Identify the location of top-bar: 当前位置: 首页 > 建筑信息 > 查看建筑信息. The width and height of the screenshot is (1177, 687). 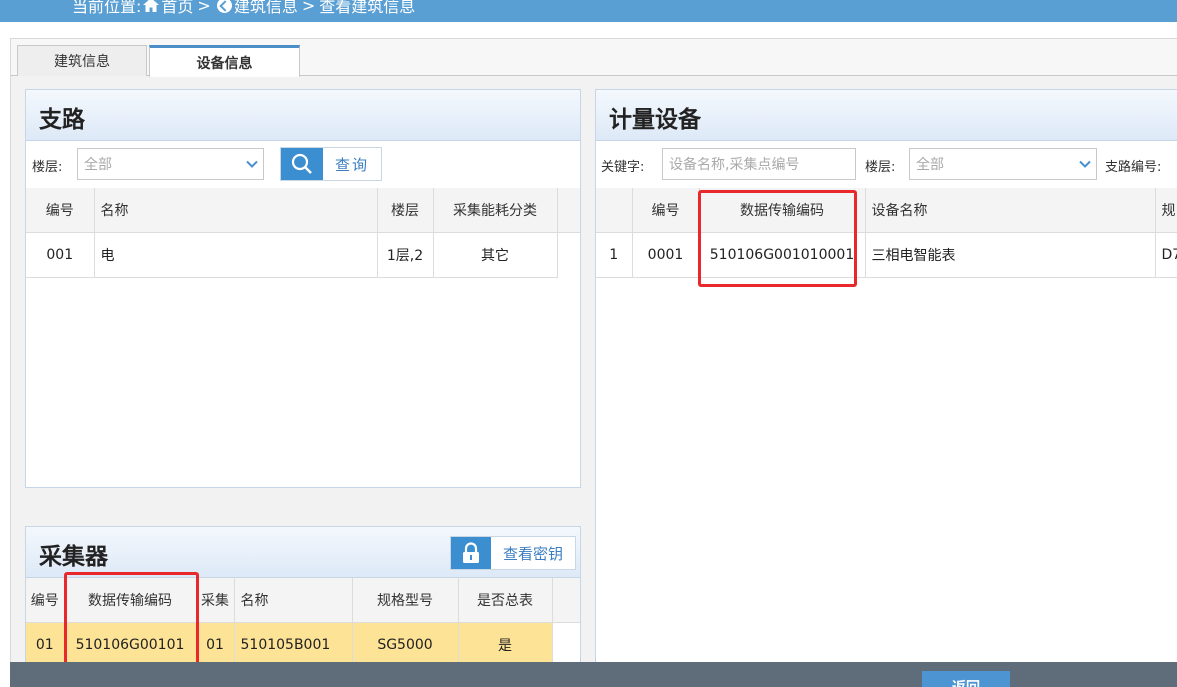
(588, 11).